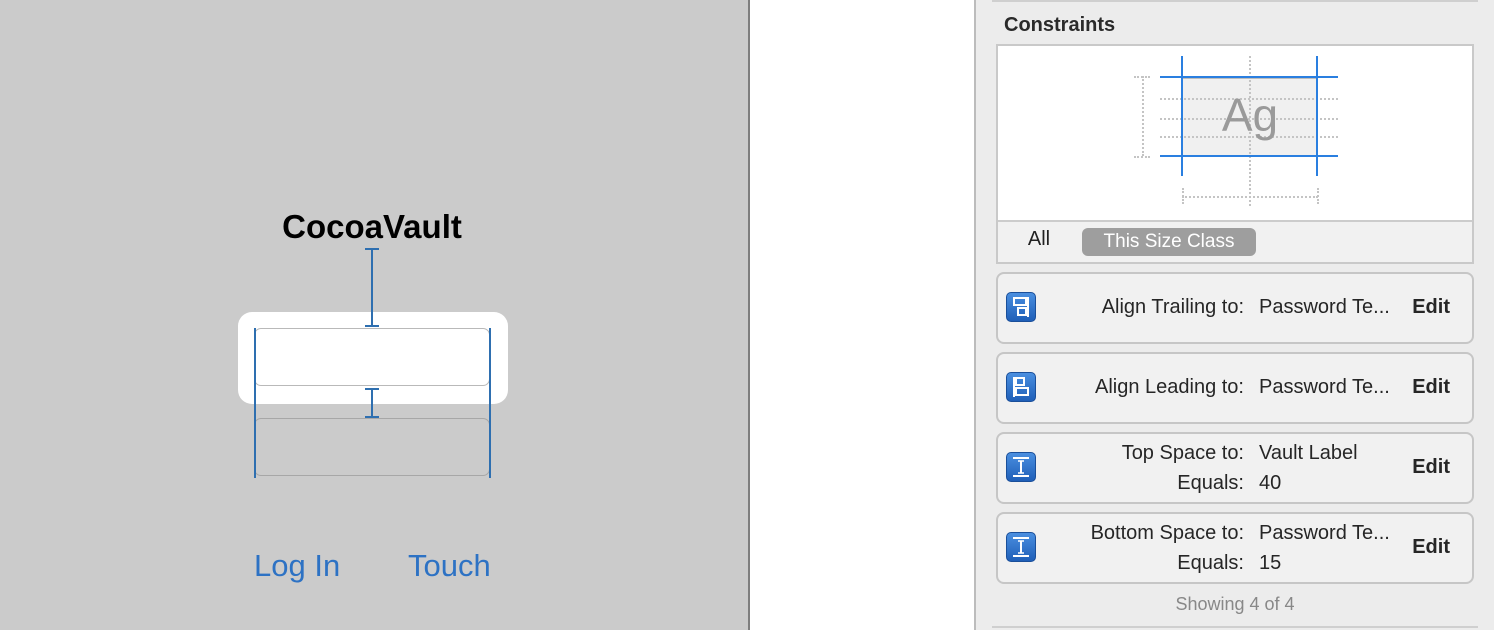 This screenshot has height=630, width=1494. What do you see at coordinates (490, 403) in the screenshot?
I see `trailing-align-guide` at bounding box center [490, 403].